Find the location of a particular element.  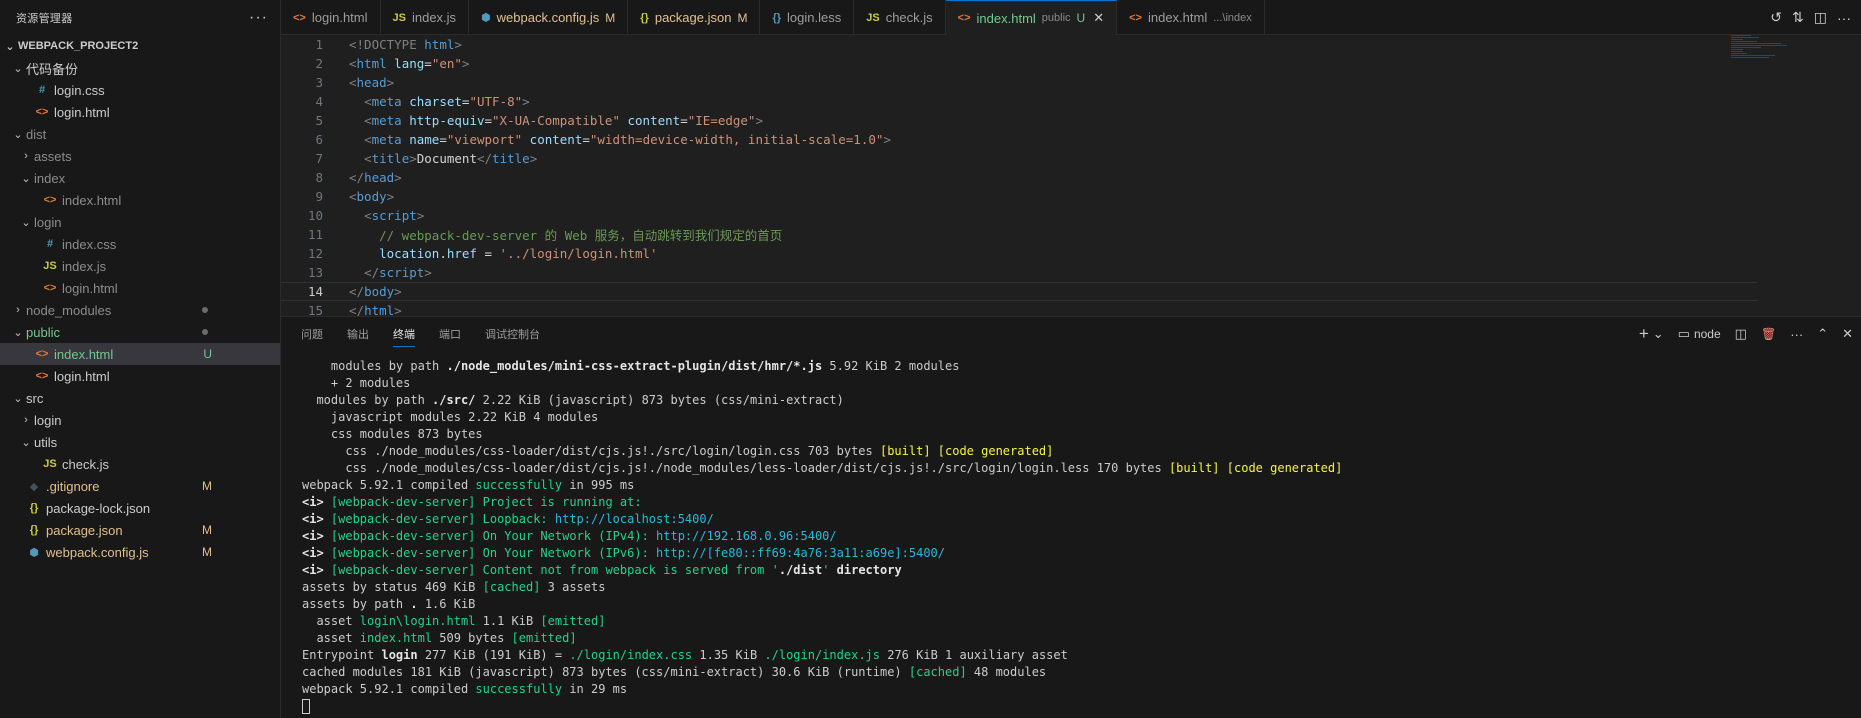

folder-row: ⌄ src is located at coordinates (140, 398).